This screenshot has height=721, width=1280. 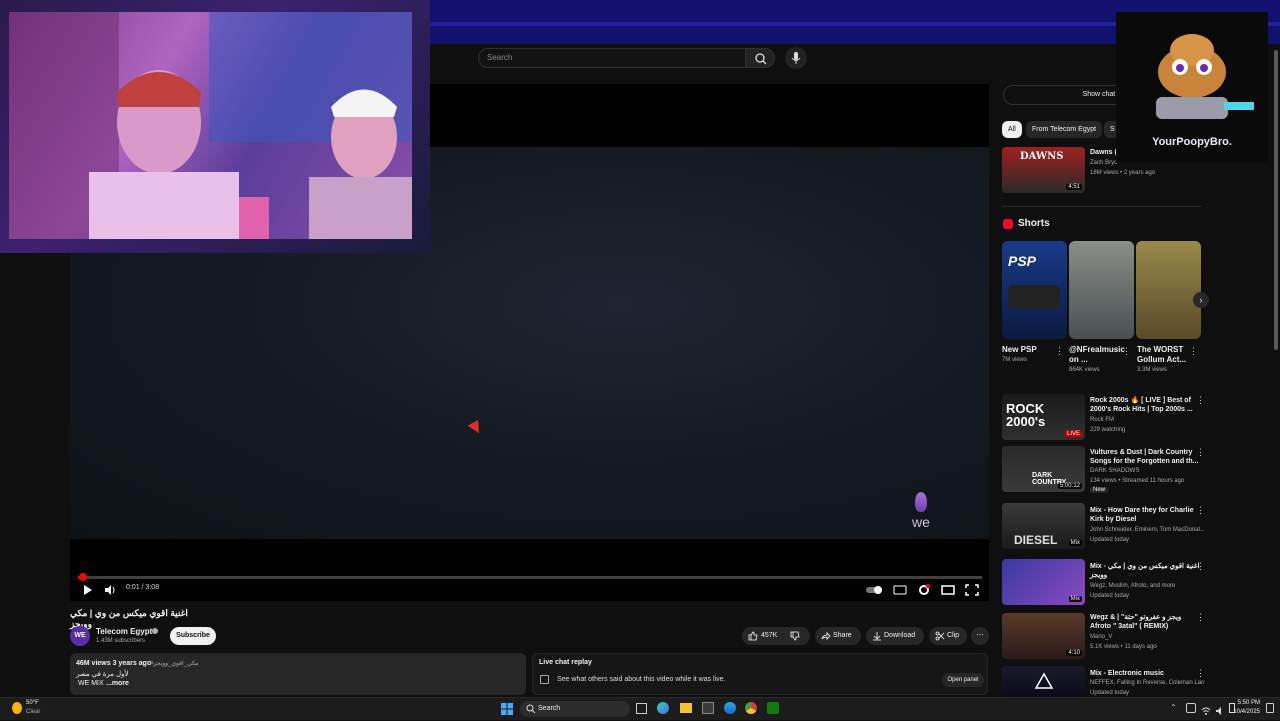 I want to click on start-button, so click(x=507, y=709).